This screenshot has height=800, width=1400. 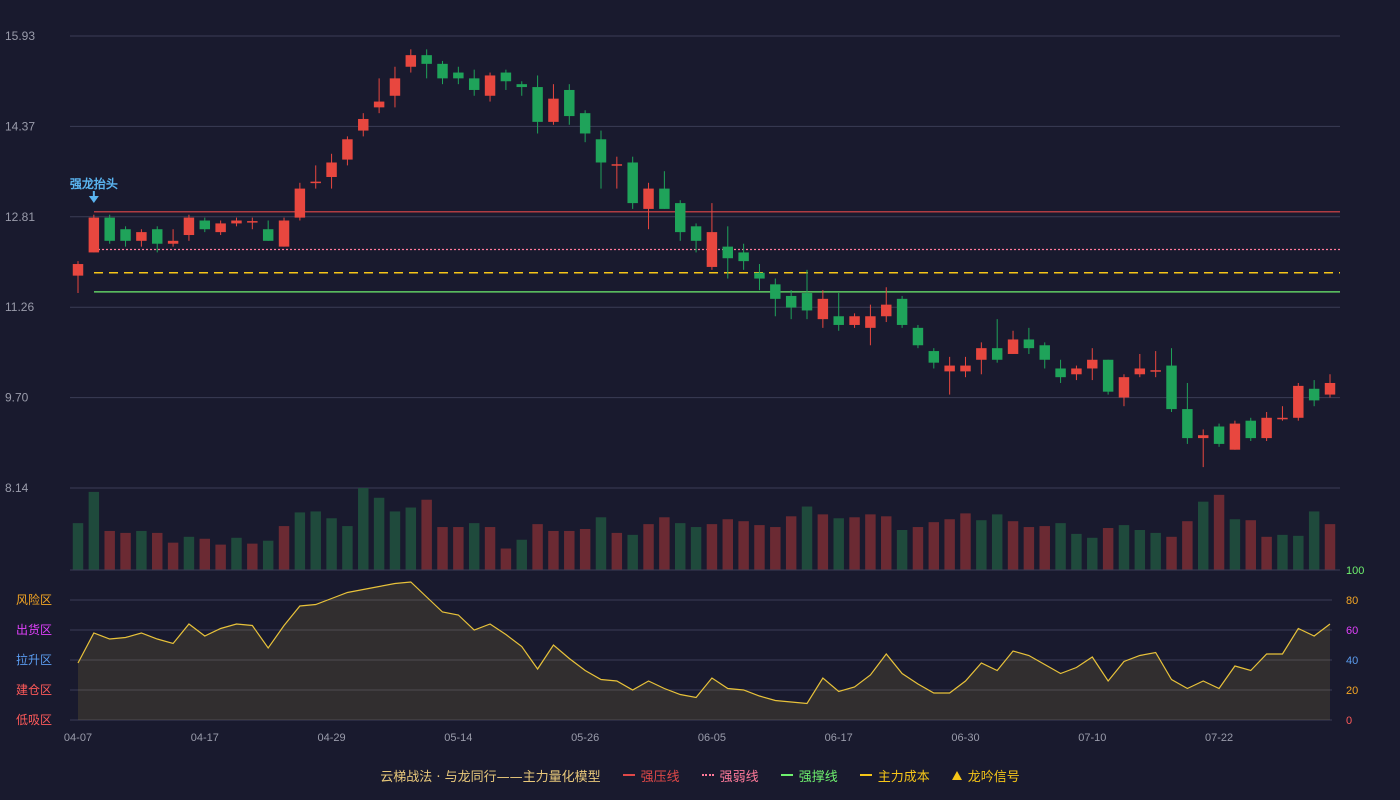 I want to click on date-tick-label: 04-07, so click(x=78, y=738).